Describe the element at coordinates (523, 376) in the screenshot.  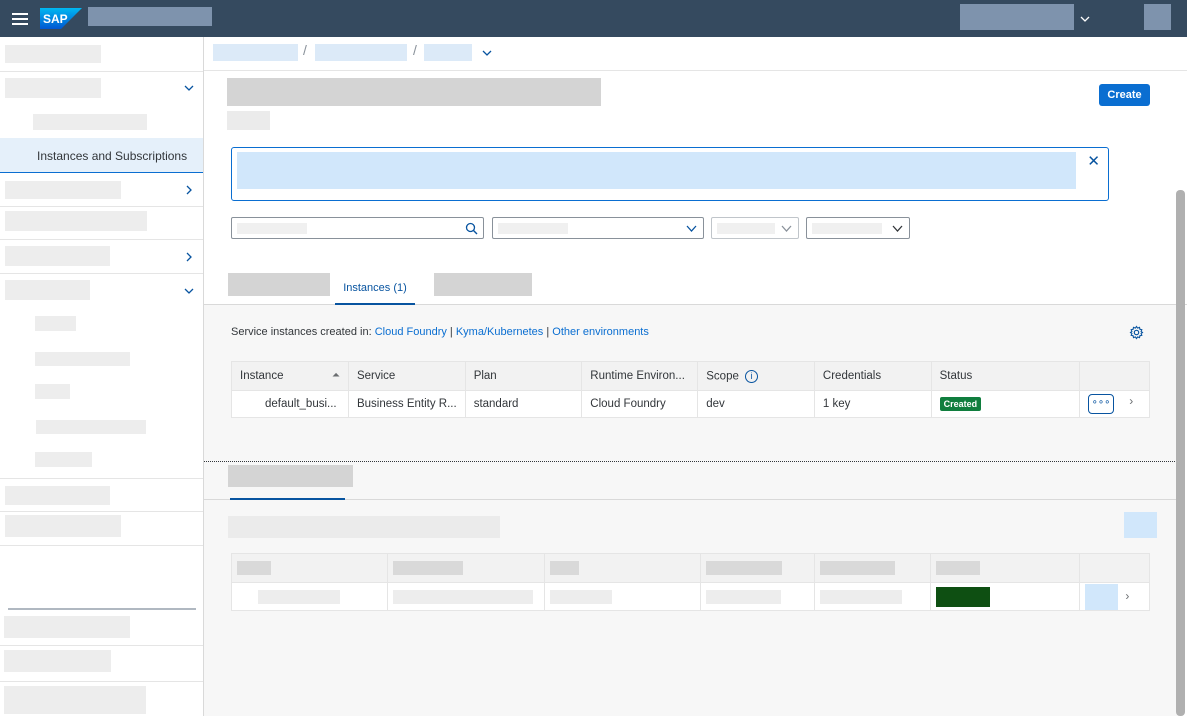
I see `column-header-plan: Plan` at that location.